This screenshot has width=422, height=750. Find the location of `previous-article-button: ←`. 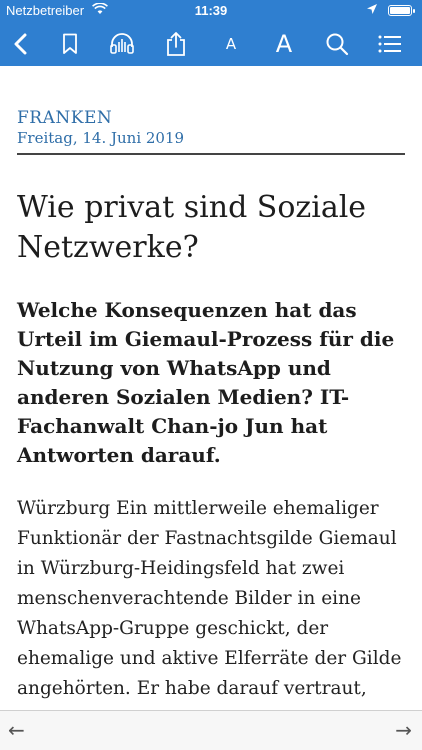

previous-article-button: ← is located at coordinates (16, 730).